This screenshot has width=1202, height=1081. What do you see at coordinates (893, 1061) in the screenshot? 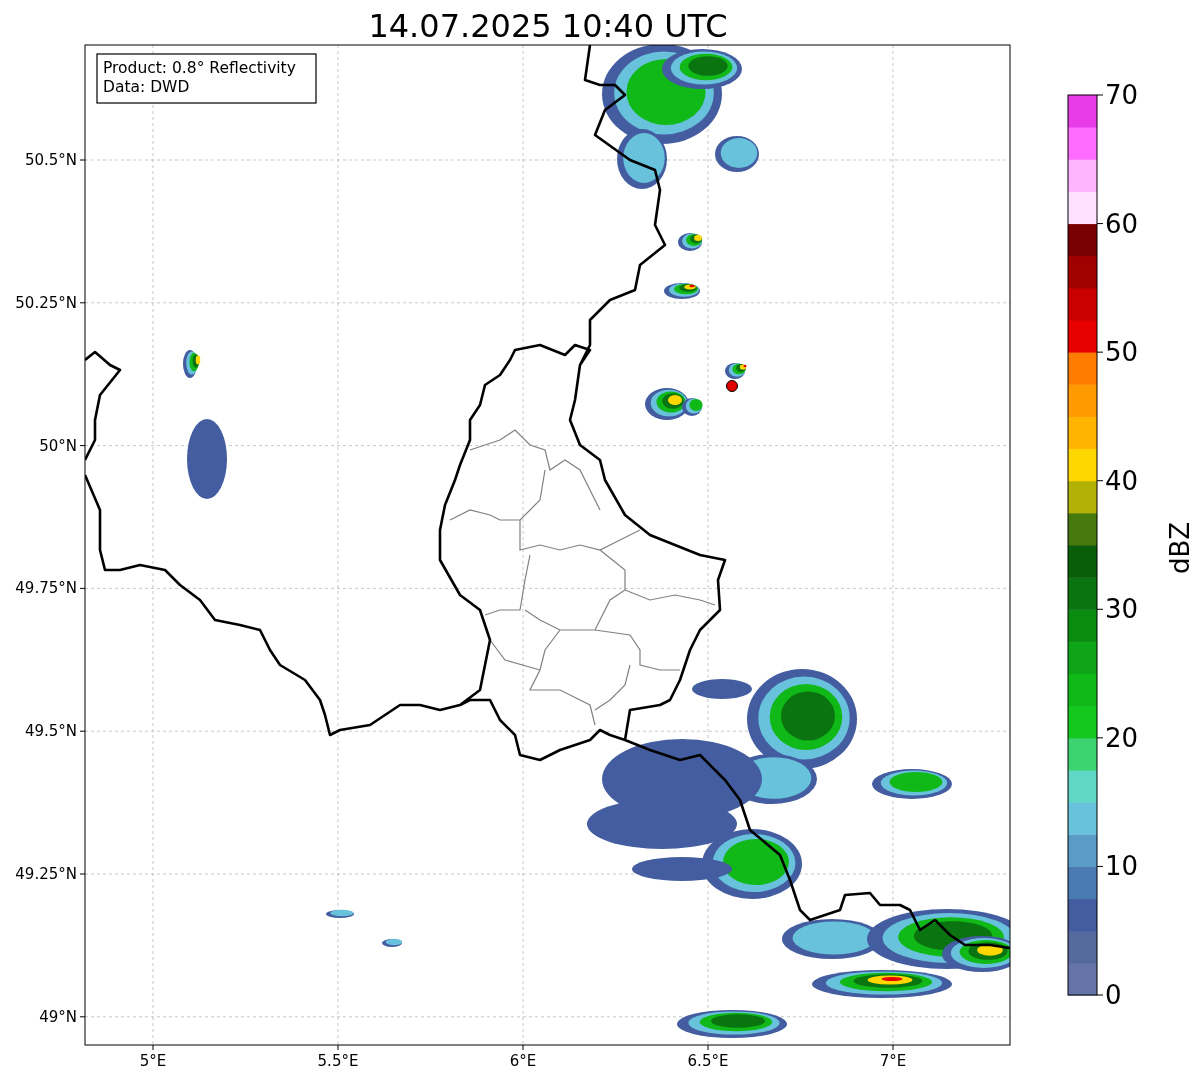
I see `longitude-label: 7°E` at bounding box center [893, 1061].